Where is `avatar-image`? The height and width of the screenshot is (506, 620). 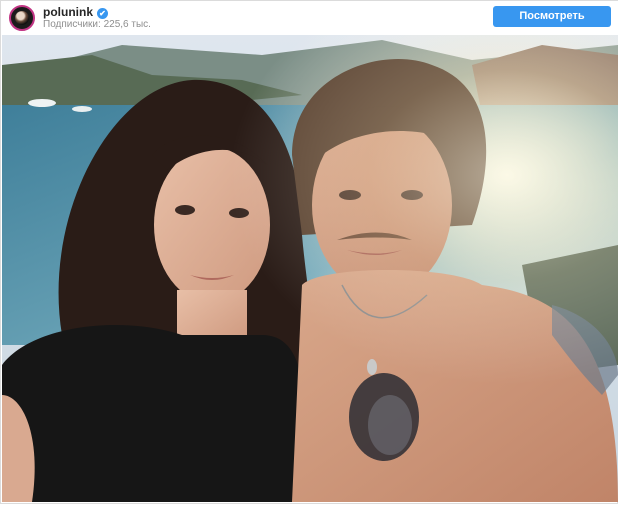 avatar-image is located at coordinates (22, 18).